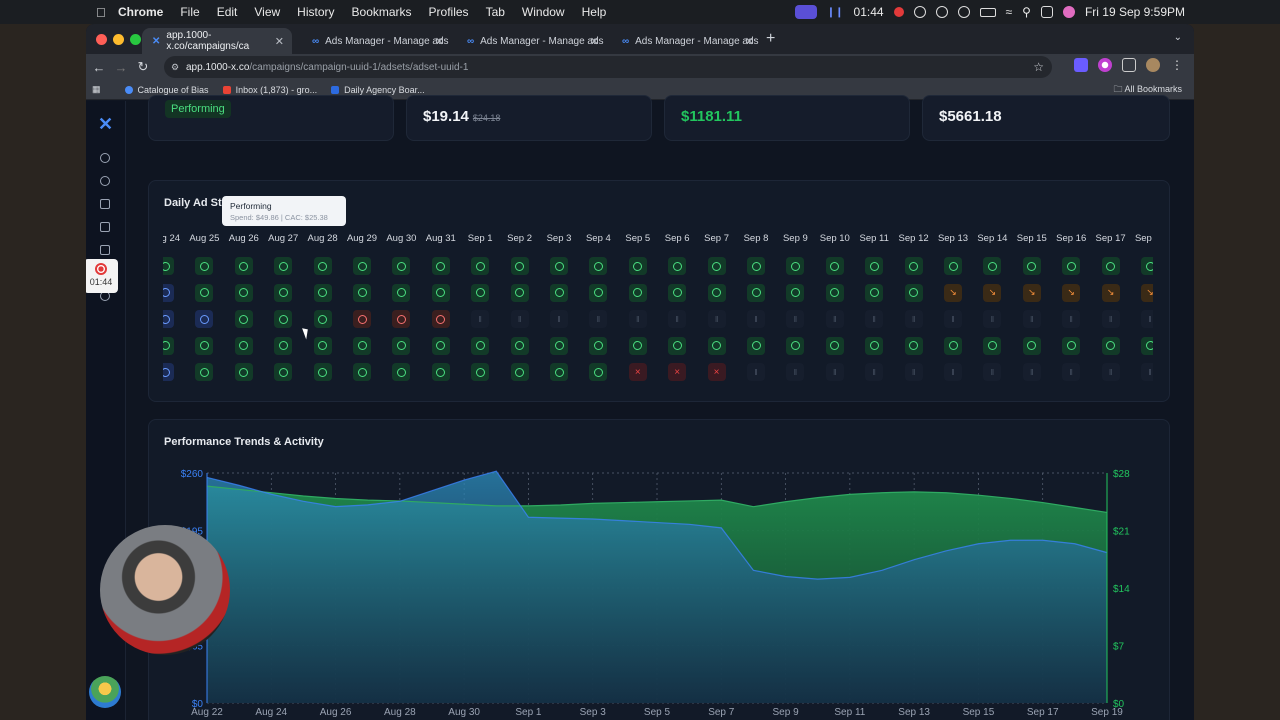  I want to click on dashboard-icon, so click(105, 158).